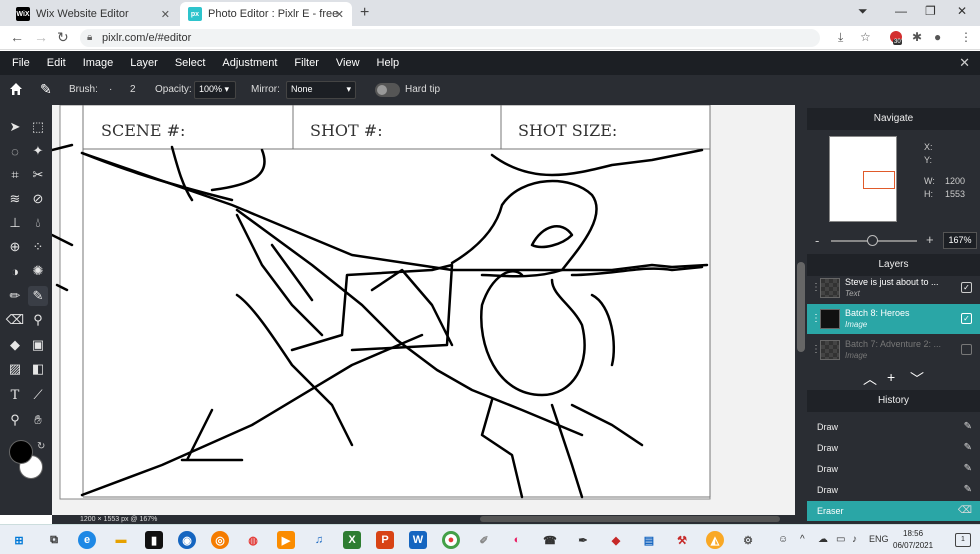 This screenshot has width=980, height=554. What do you see at coordinates (15, 151) in the screenshot?
I see `lasso-tool-icon: ◌` at bounding box center [15, 151].